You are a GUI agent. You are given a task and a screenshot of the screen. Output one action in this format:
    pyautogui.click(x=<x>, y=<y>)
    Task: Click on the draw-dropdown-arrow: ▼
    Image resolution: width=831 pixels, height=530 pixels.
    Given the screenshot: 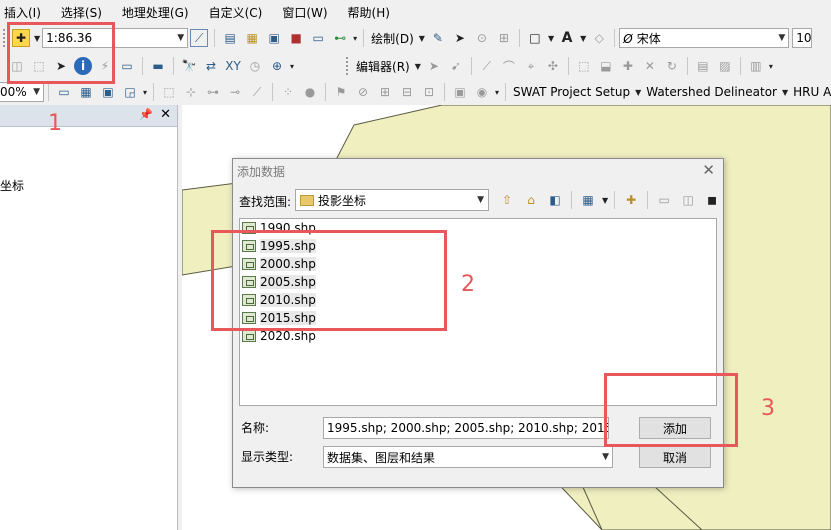 What is the action you would take?
    pyautogui.click(x=422, y=38)
    